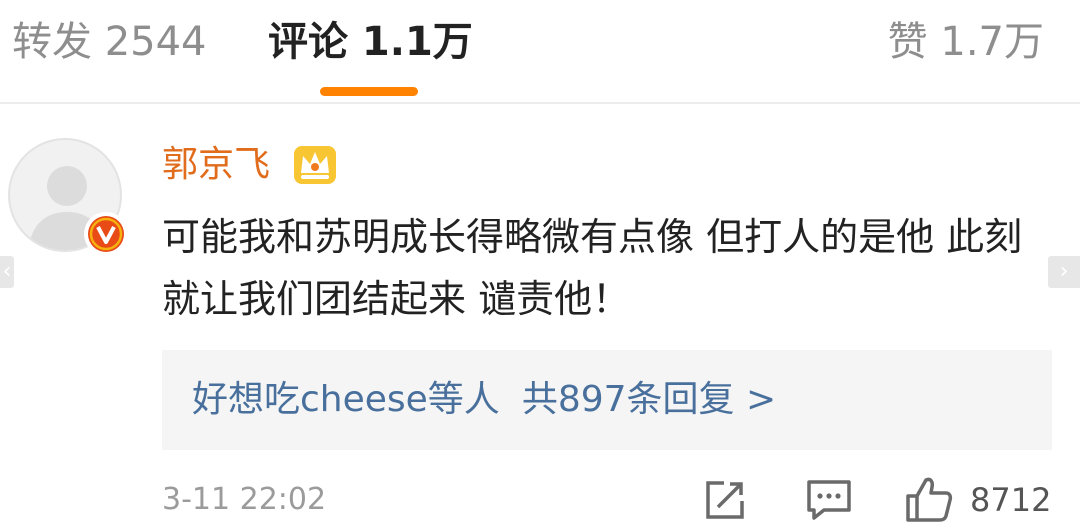 This screenshot has height=530, width=1080. Describe the element at coordinates (109, 42) in the screenshot. I see `tab-repost: 转发 2544` at that location.